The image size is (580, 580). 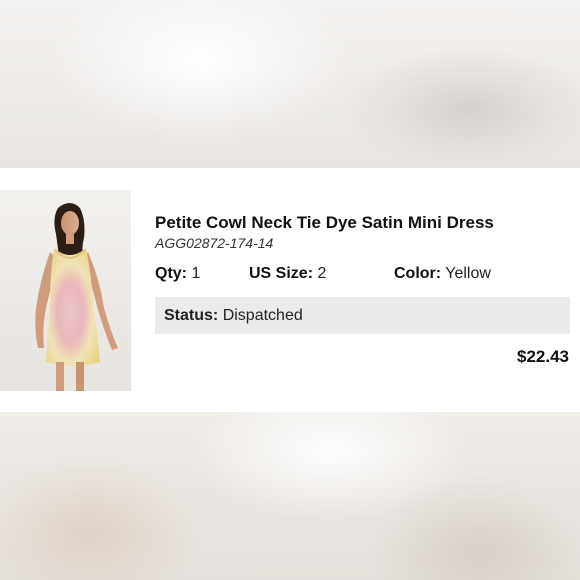 What do you see at coordinates (65, 290) in the screenshot?
I see `product-image` at bounding box center [65, 290].